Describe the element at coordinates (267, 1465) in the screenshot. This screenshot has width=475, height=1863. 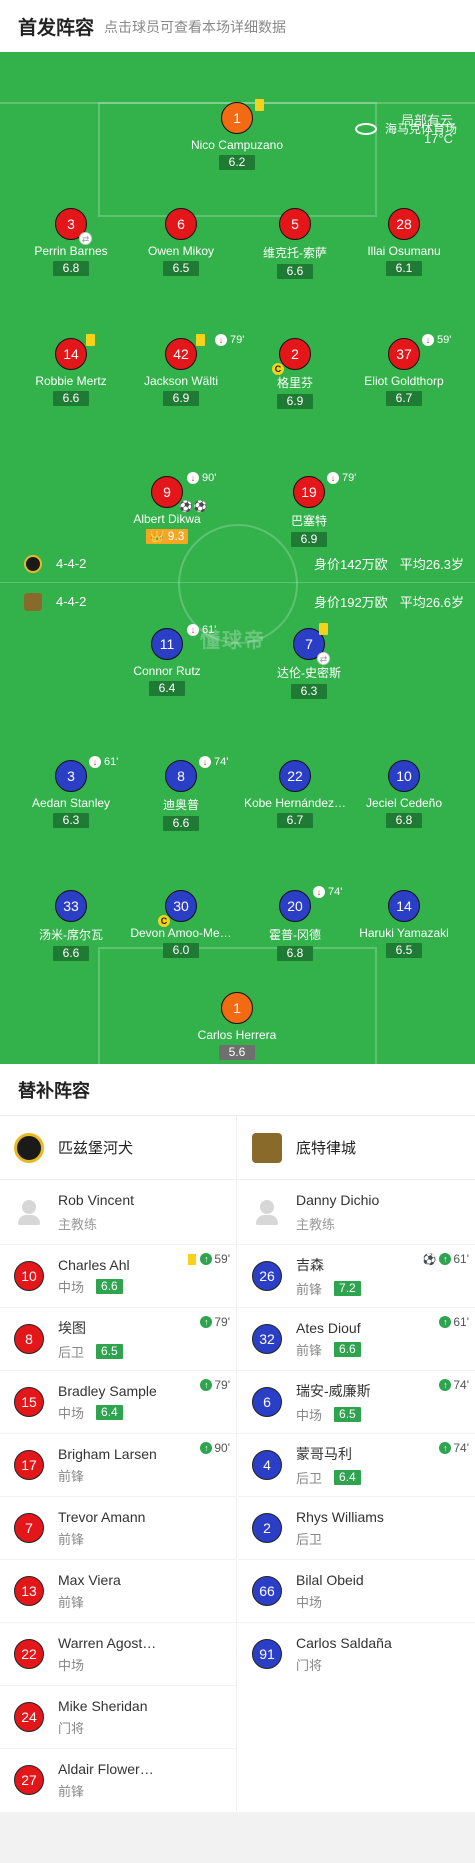
I see `sub-number: 4` at that location.